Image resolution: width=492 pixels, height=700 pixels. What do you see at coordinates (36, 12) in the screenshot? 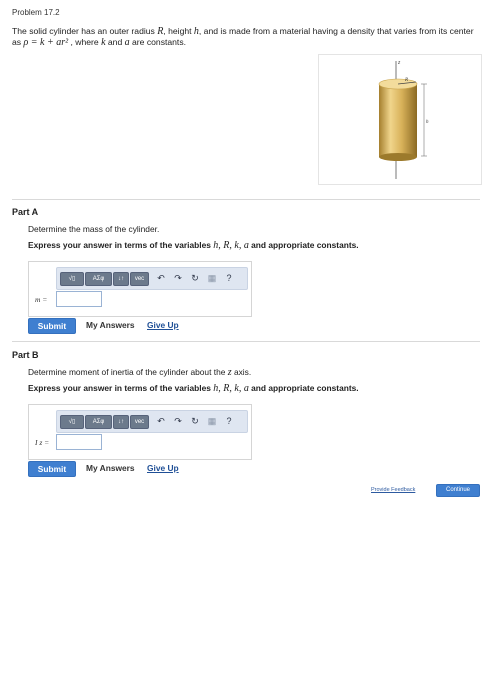
I see `problem-title: Problem 17.2` at bounding box center [36, 12].